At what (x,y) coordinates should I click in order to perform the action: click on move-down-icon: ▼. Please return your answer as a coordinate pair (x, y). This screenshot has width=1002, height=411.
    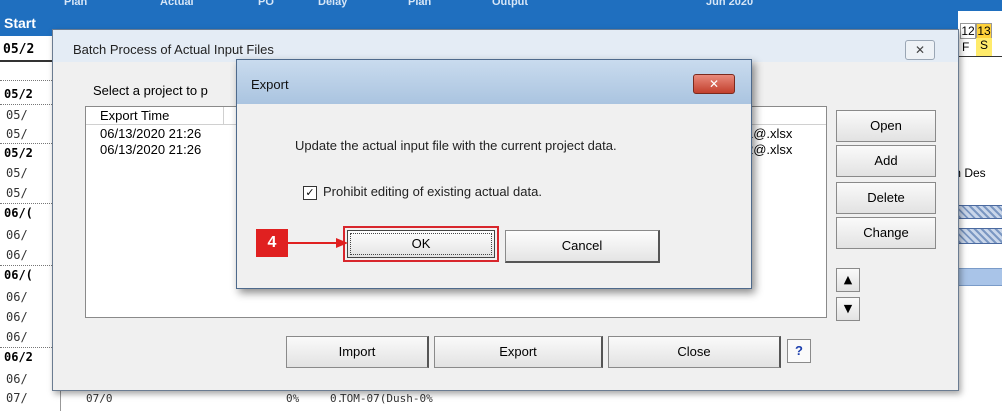
    Looking at the image, I should click on (848, 309).